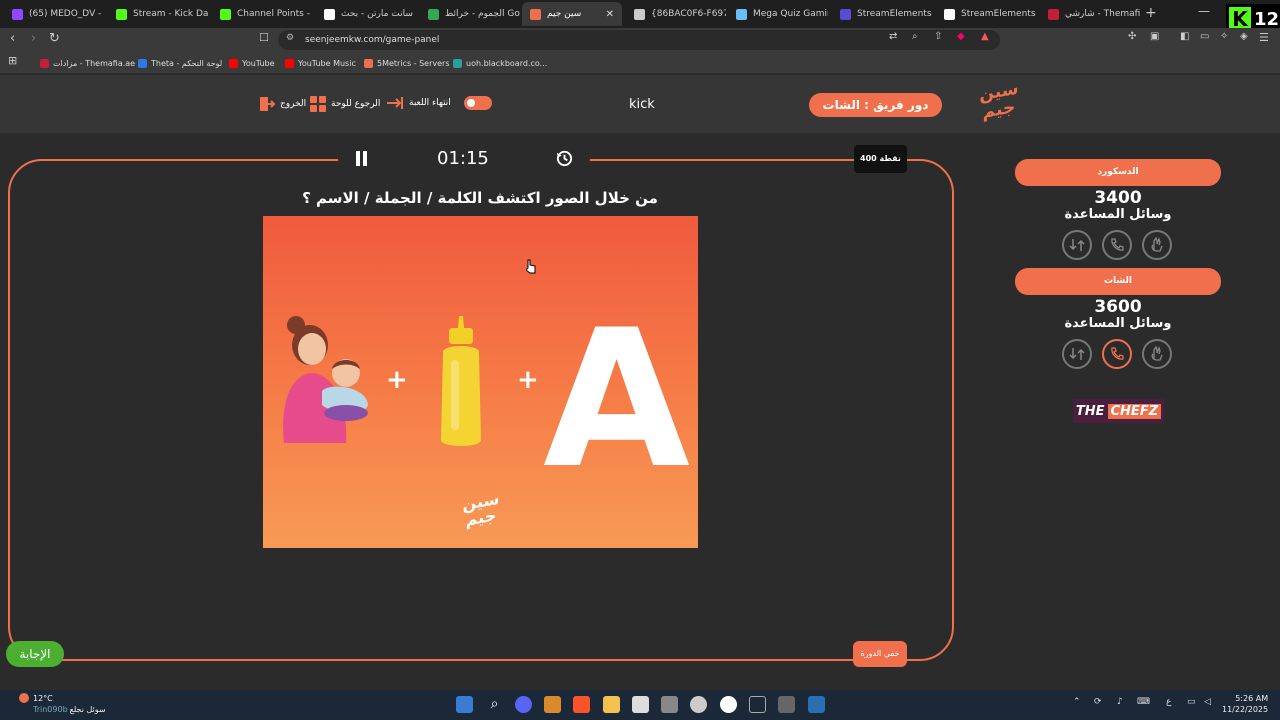  I want to click on extensions-icon: ✣, so click(1132, 36).